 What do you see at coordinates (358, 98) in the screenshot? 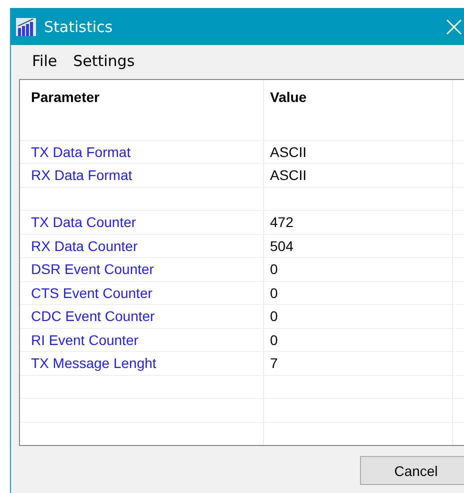
I see `column-header: Value` at bounding box center [358, 98].